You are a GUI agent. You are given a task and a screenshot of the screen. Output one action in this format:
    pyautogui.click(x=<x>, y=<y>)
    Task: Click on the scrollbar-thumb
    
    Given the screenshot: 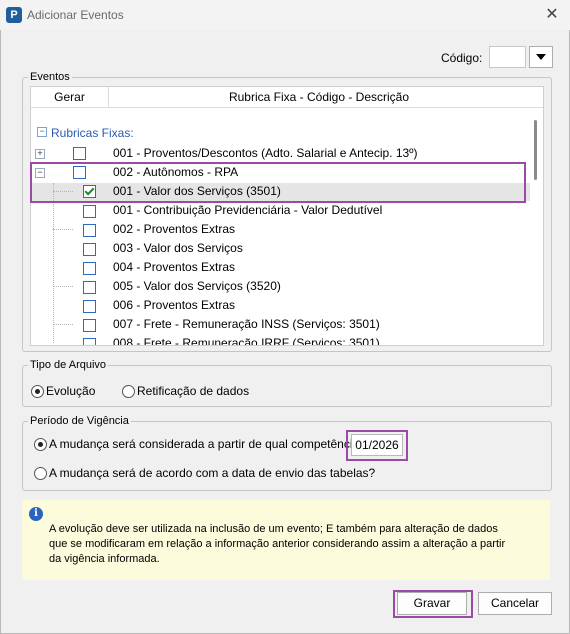 What is the action you would take?
    pyautogui.click(x=535, y=150)
    